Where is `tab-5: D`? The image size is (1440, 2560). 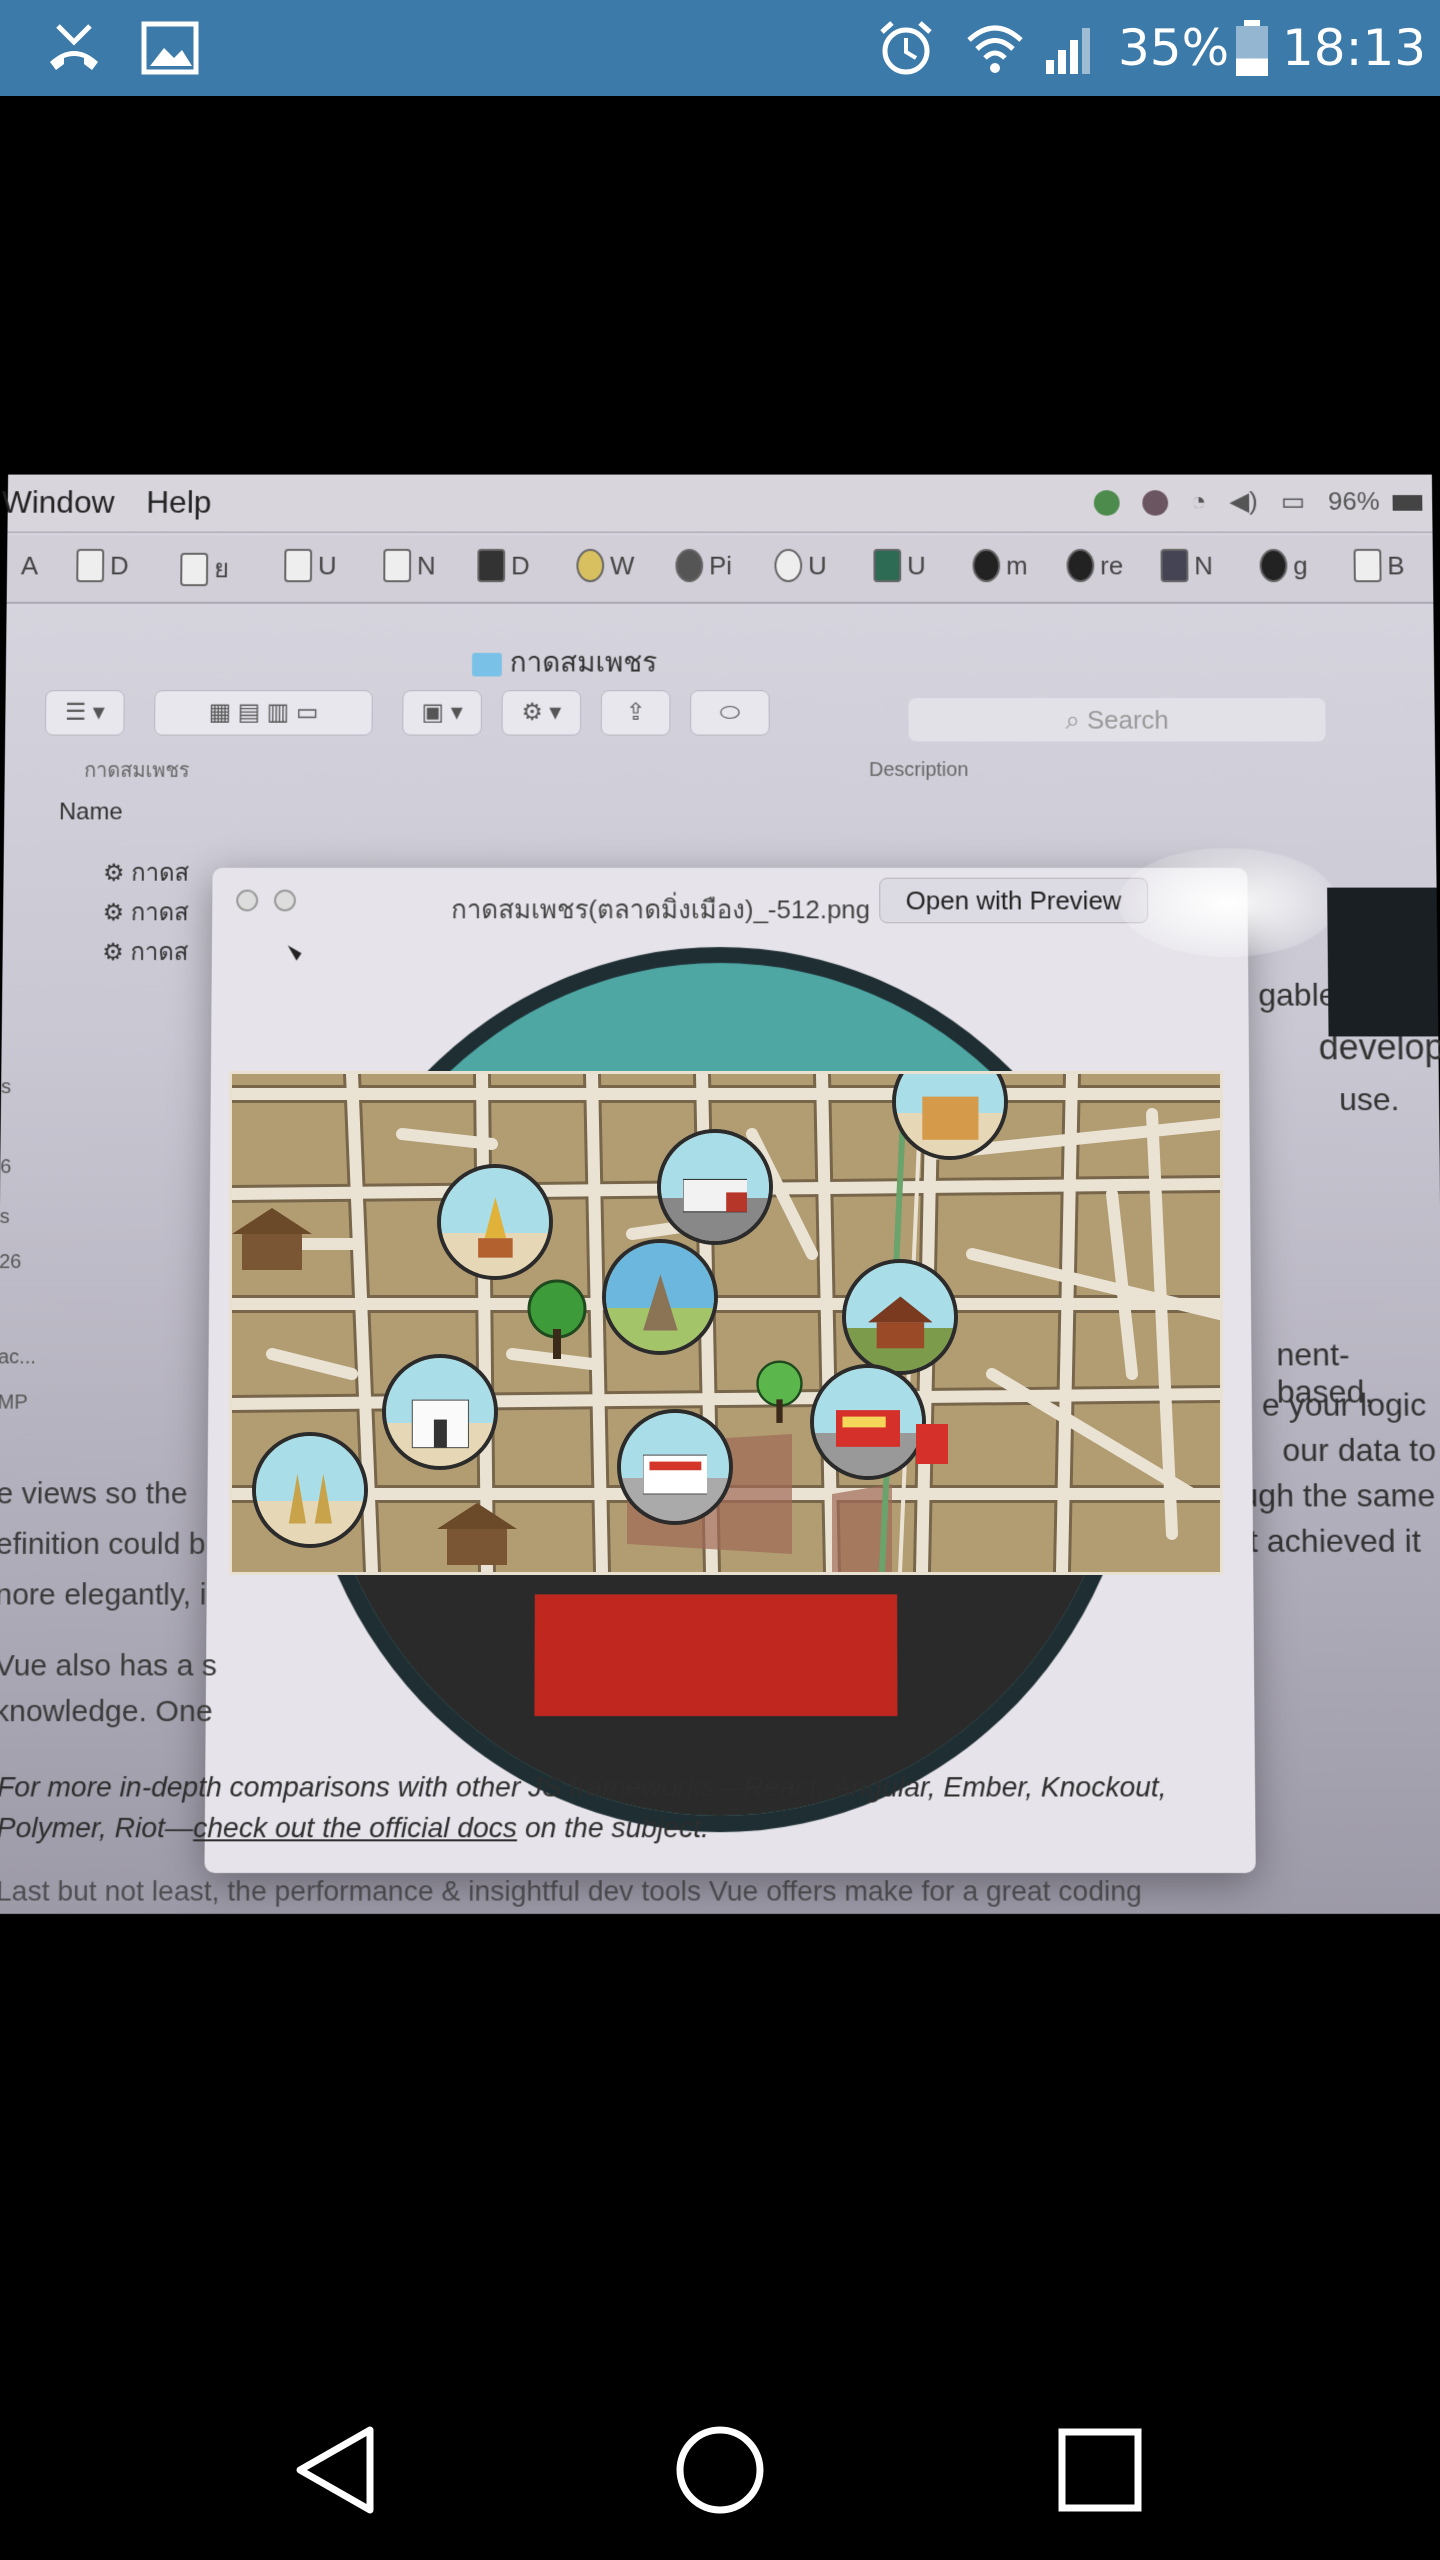 tab-5: D is located at coordinates (526, 570).